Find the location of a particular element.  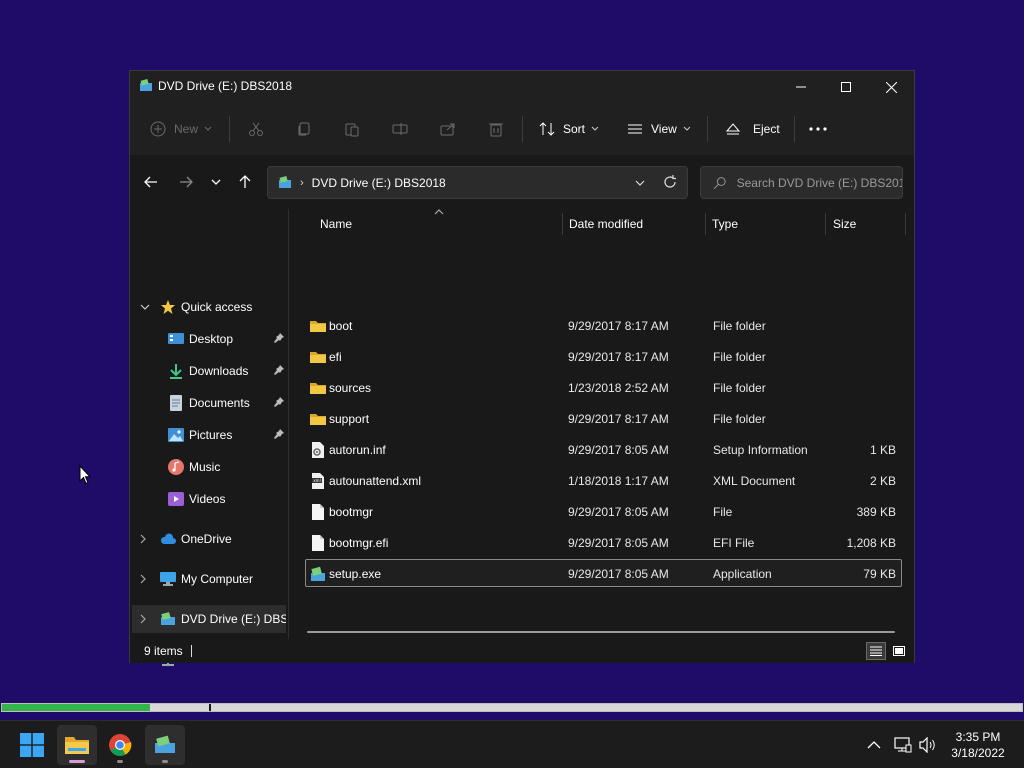

sidebar-item-label: My Computer is located at coordinates (217, 579).